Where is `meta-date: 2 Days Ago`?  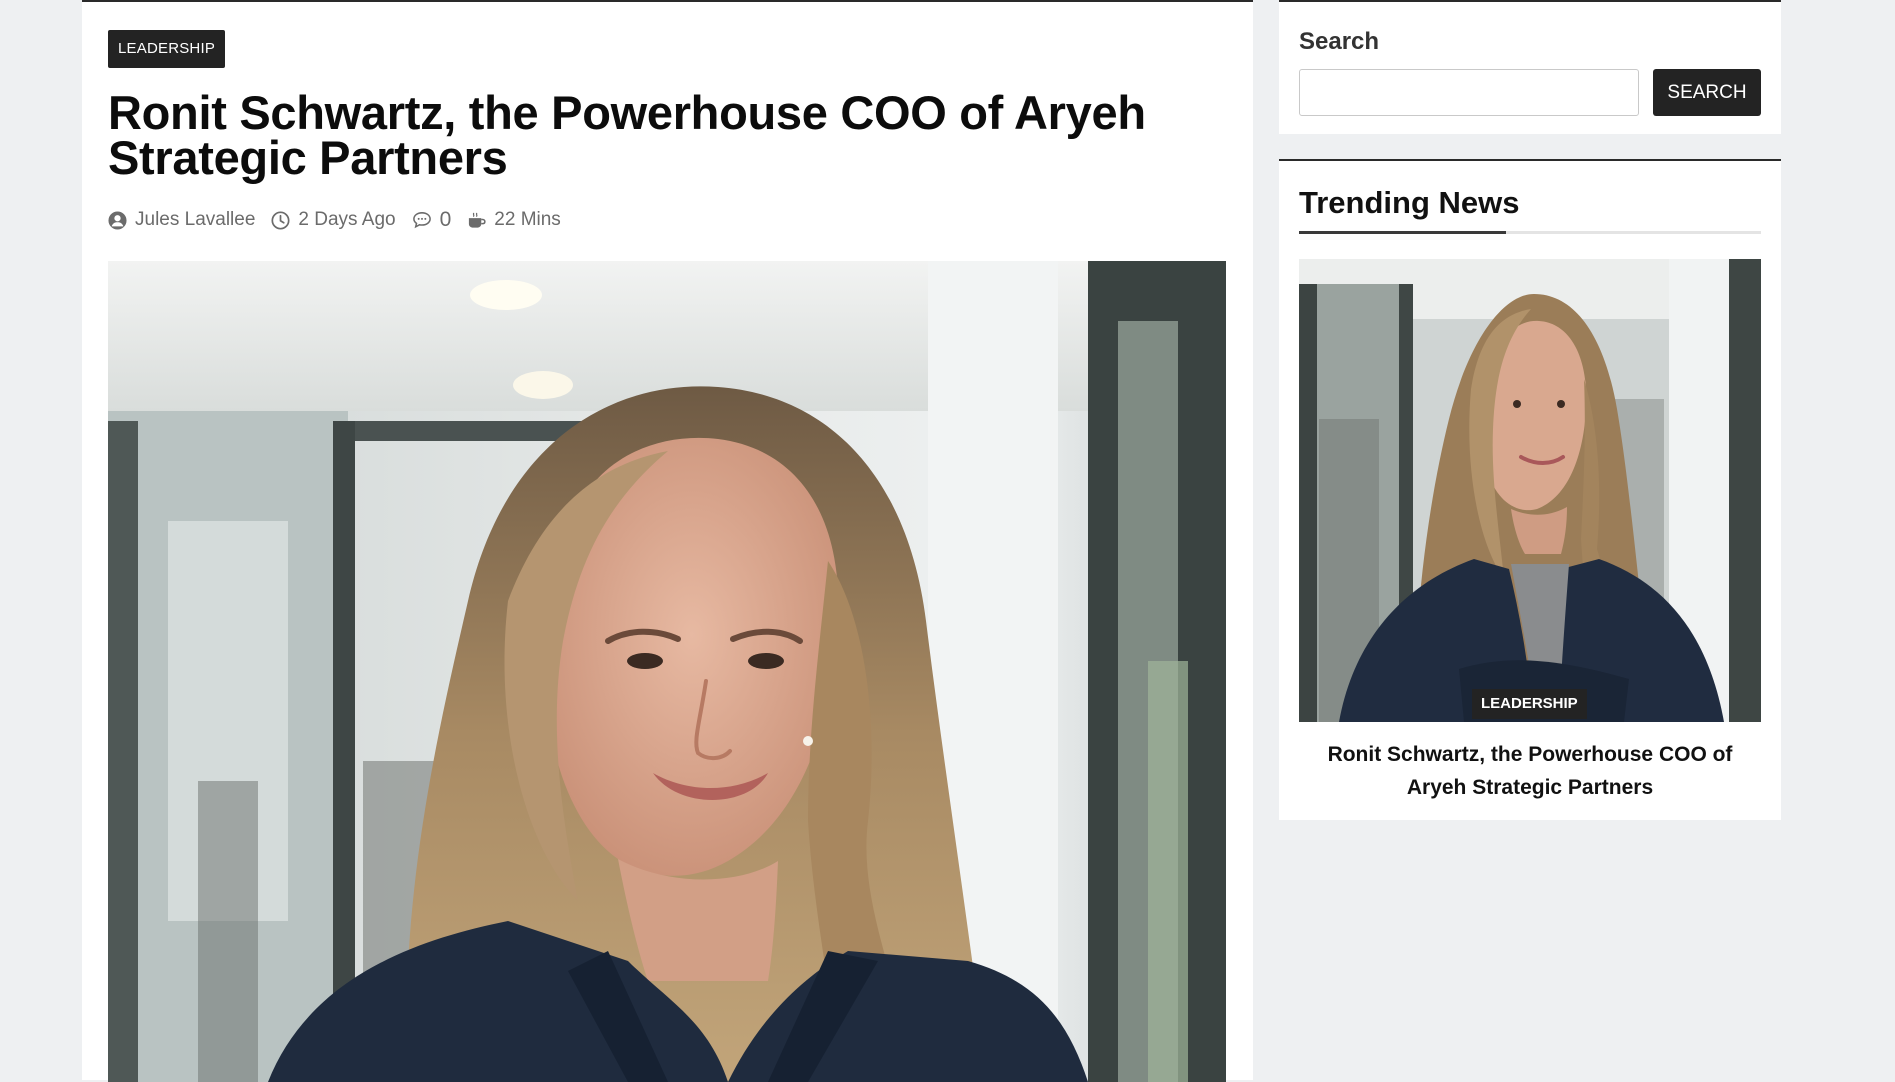
meta-date: 2 Days Ago is located at coordinates (333, 220).